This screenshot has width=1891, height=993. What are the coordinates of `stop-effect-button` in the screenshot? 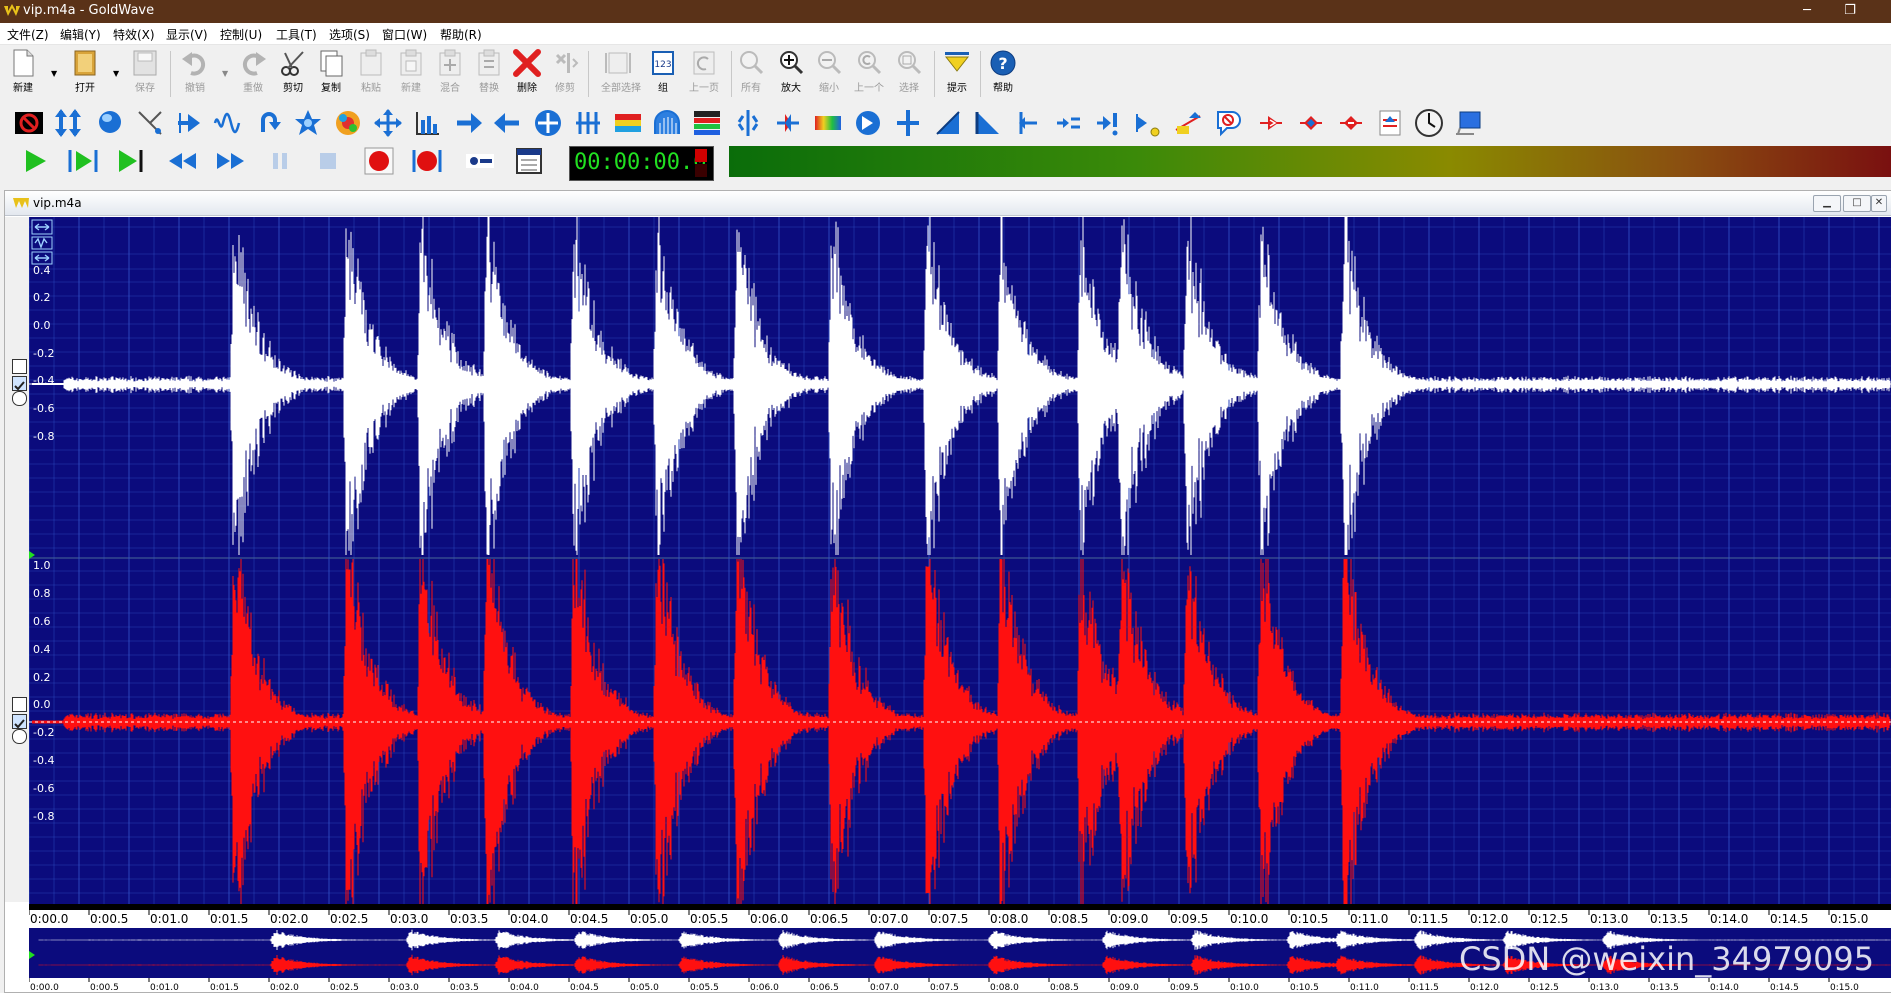 It's located at (29, 123).